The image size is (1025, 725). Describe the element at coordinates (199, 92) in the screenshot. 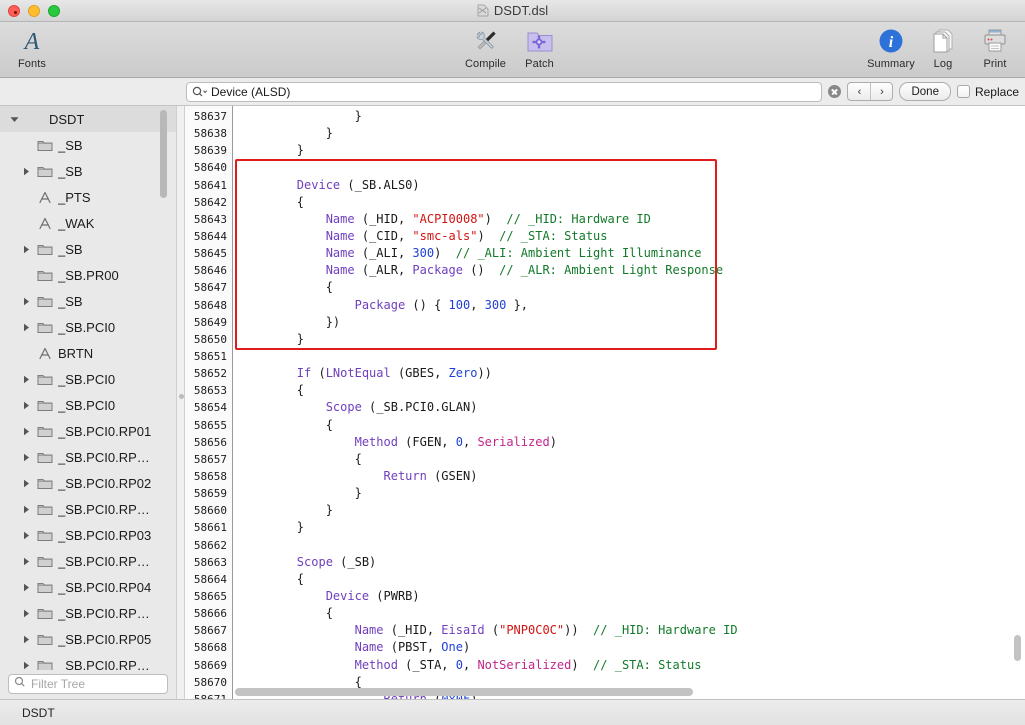

I see `search-magnifier-icon` at that location.